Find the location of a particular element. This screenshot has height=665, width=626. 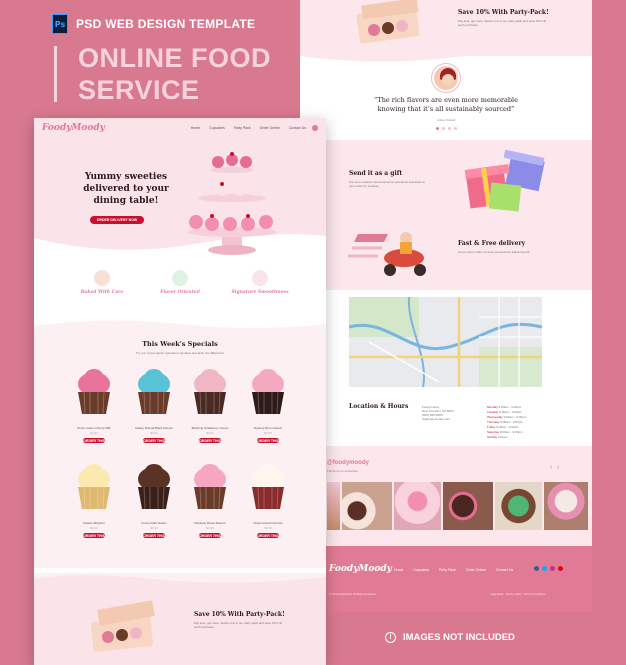

product-card: Blushing Strawberry Cream $3.00 ORDER THIS is located at coordinates (210, 405).